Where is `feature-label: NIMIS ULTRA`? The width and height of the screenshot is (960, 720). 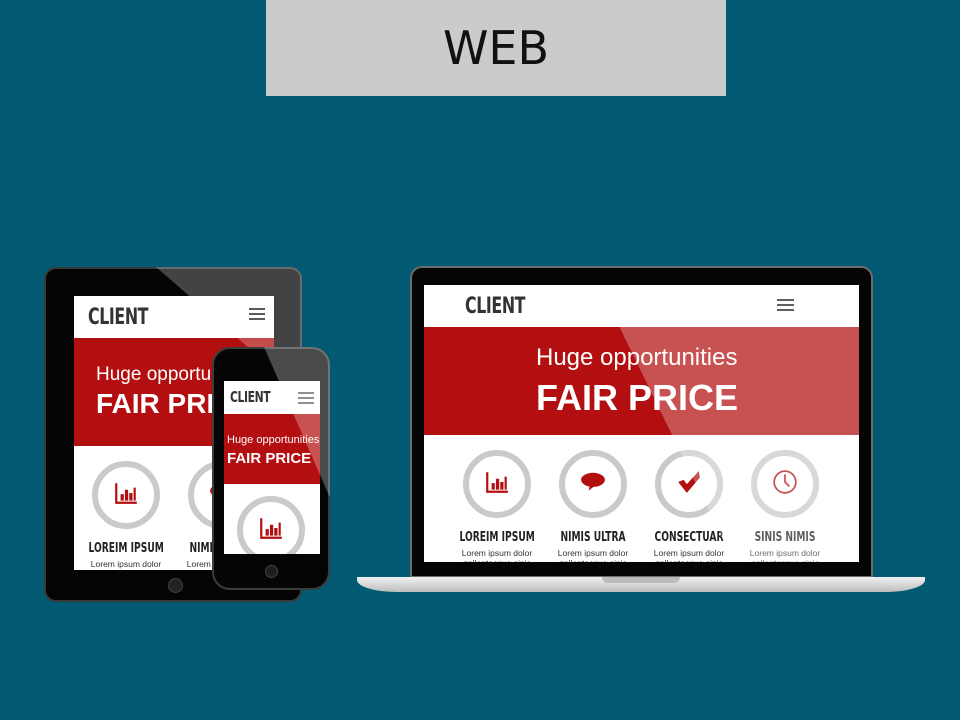
feature-label: NIMIS ULTRA is located at coordinates (593, 537).